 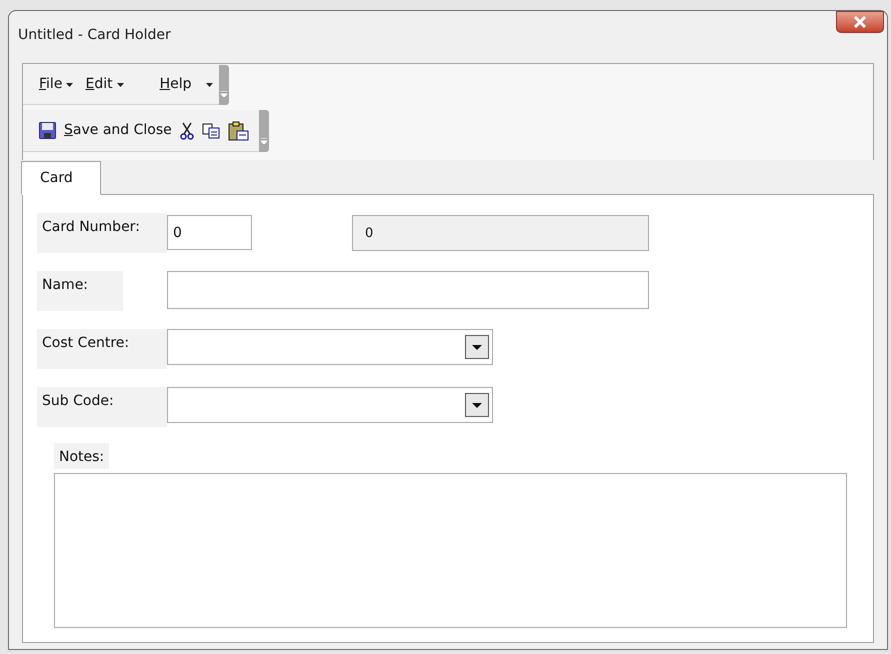 What do you see at coordinates (102, 349) in the screenshot?
I see `field-label: Cost Centre:` at bounding box center [102, 349].